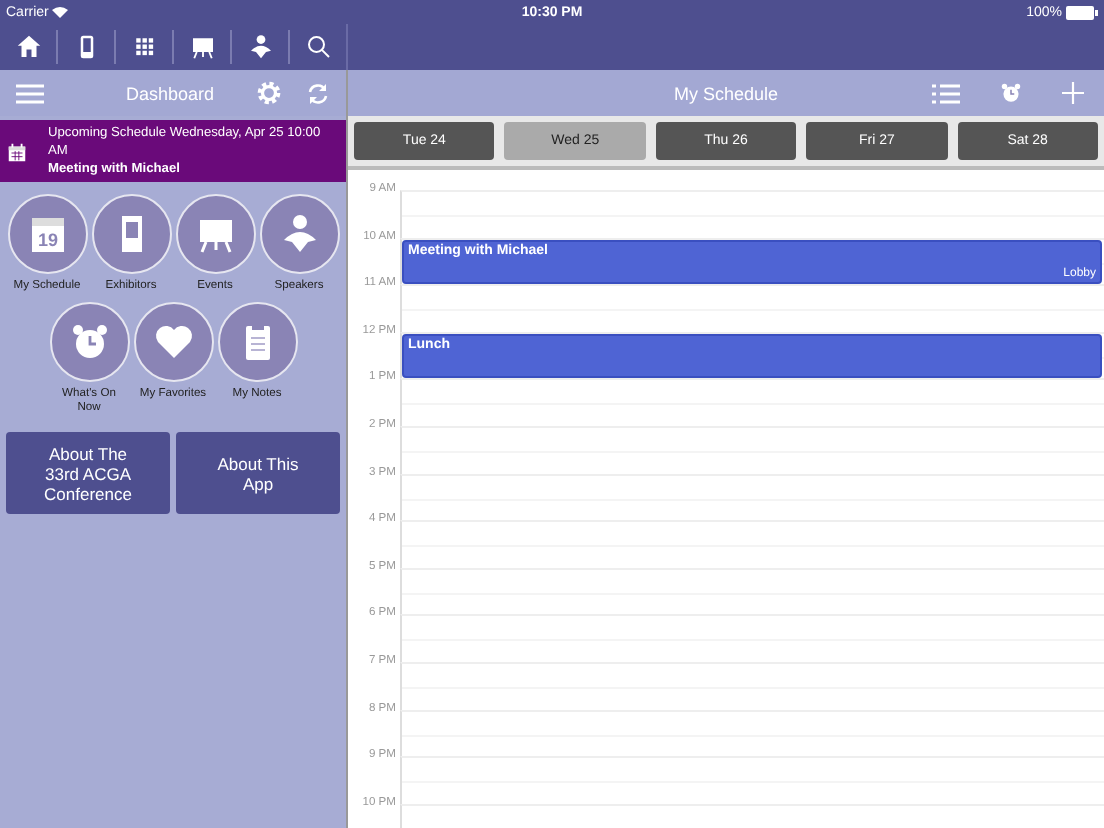 The width and height of the screenshot is (1104, 828). Describe the element at coordinates (170, 93) in the screenshot. I see `dashboard-title: Dashboard` at that location.